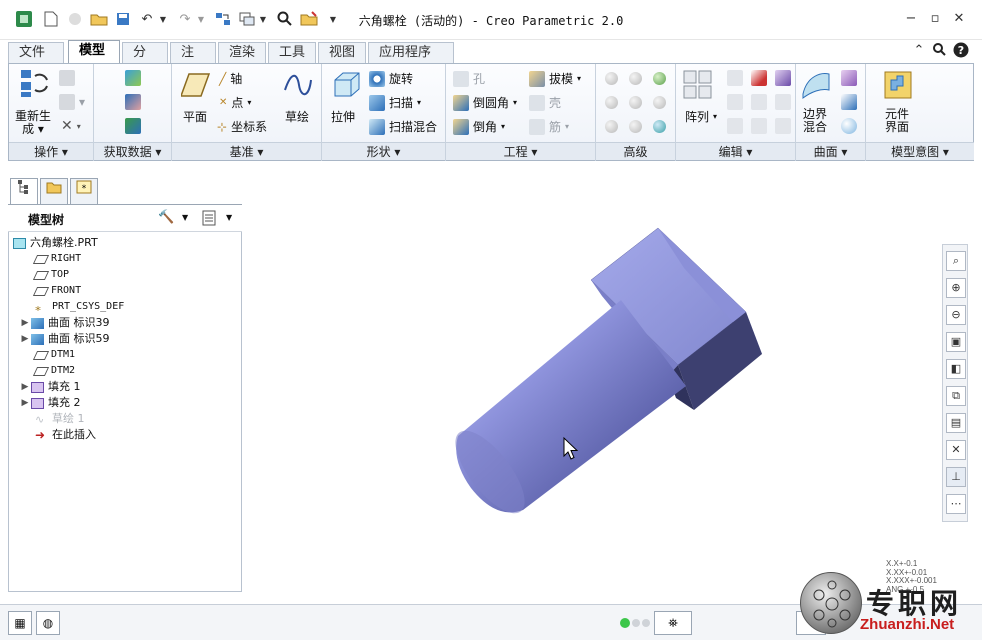  What do you see at coordinates (56, 291) in the screenshot?
I see `tree-item-front: FRONT` at bounding box center [56, 291].